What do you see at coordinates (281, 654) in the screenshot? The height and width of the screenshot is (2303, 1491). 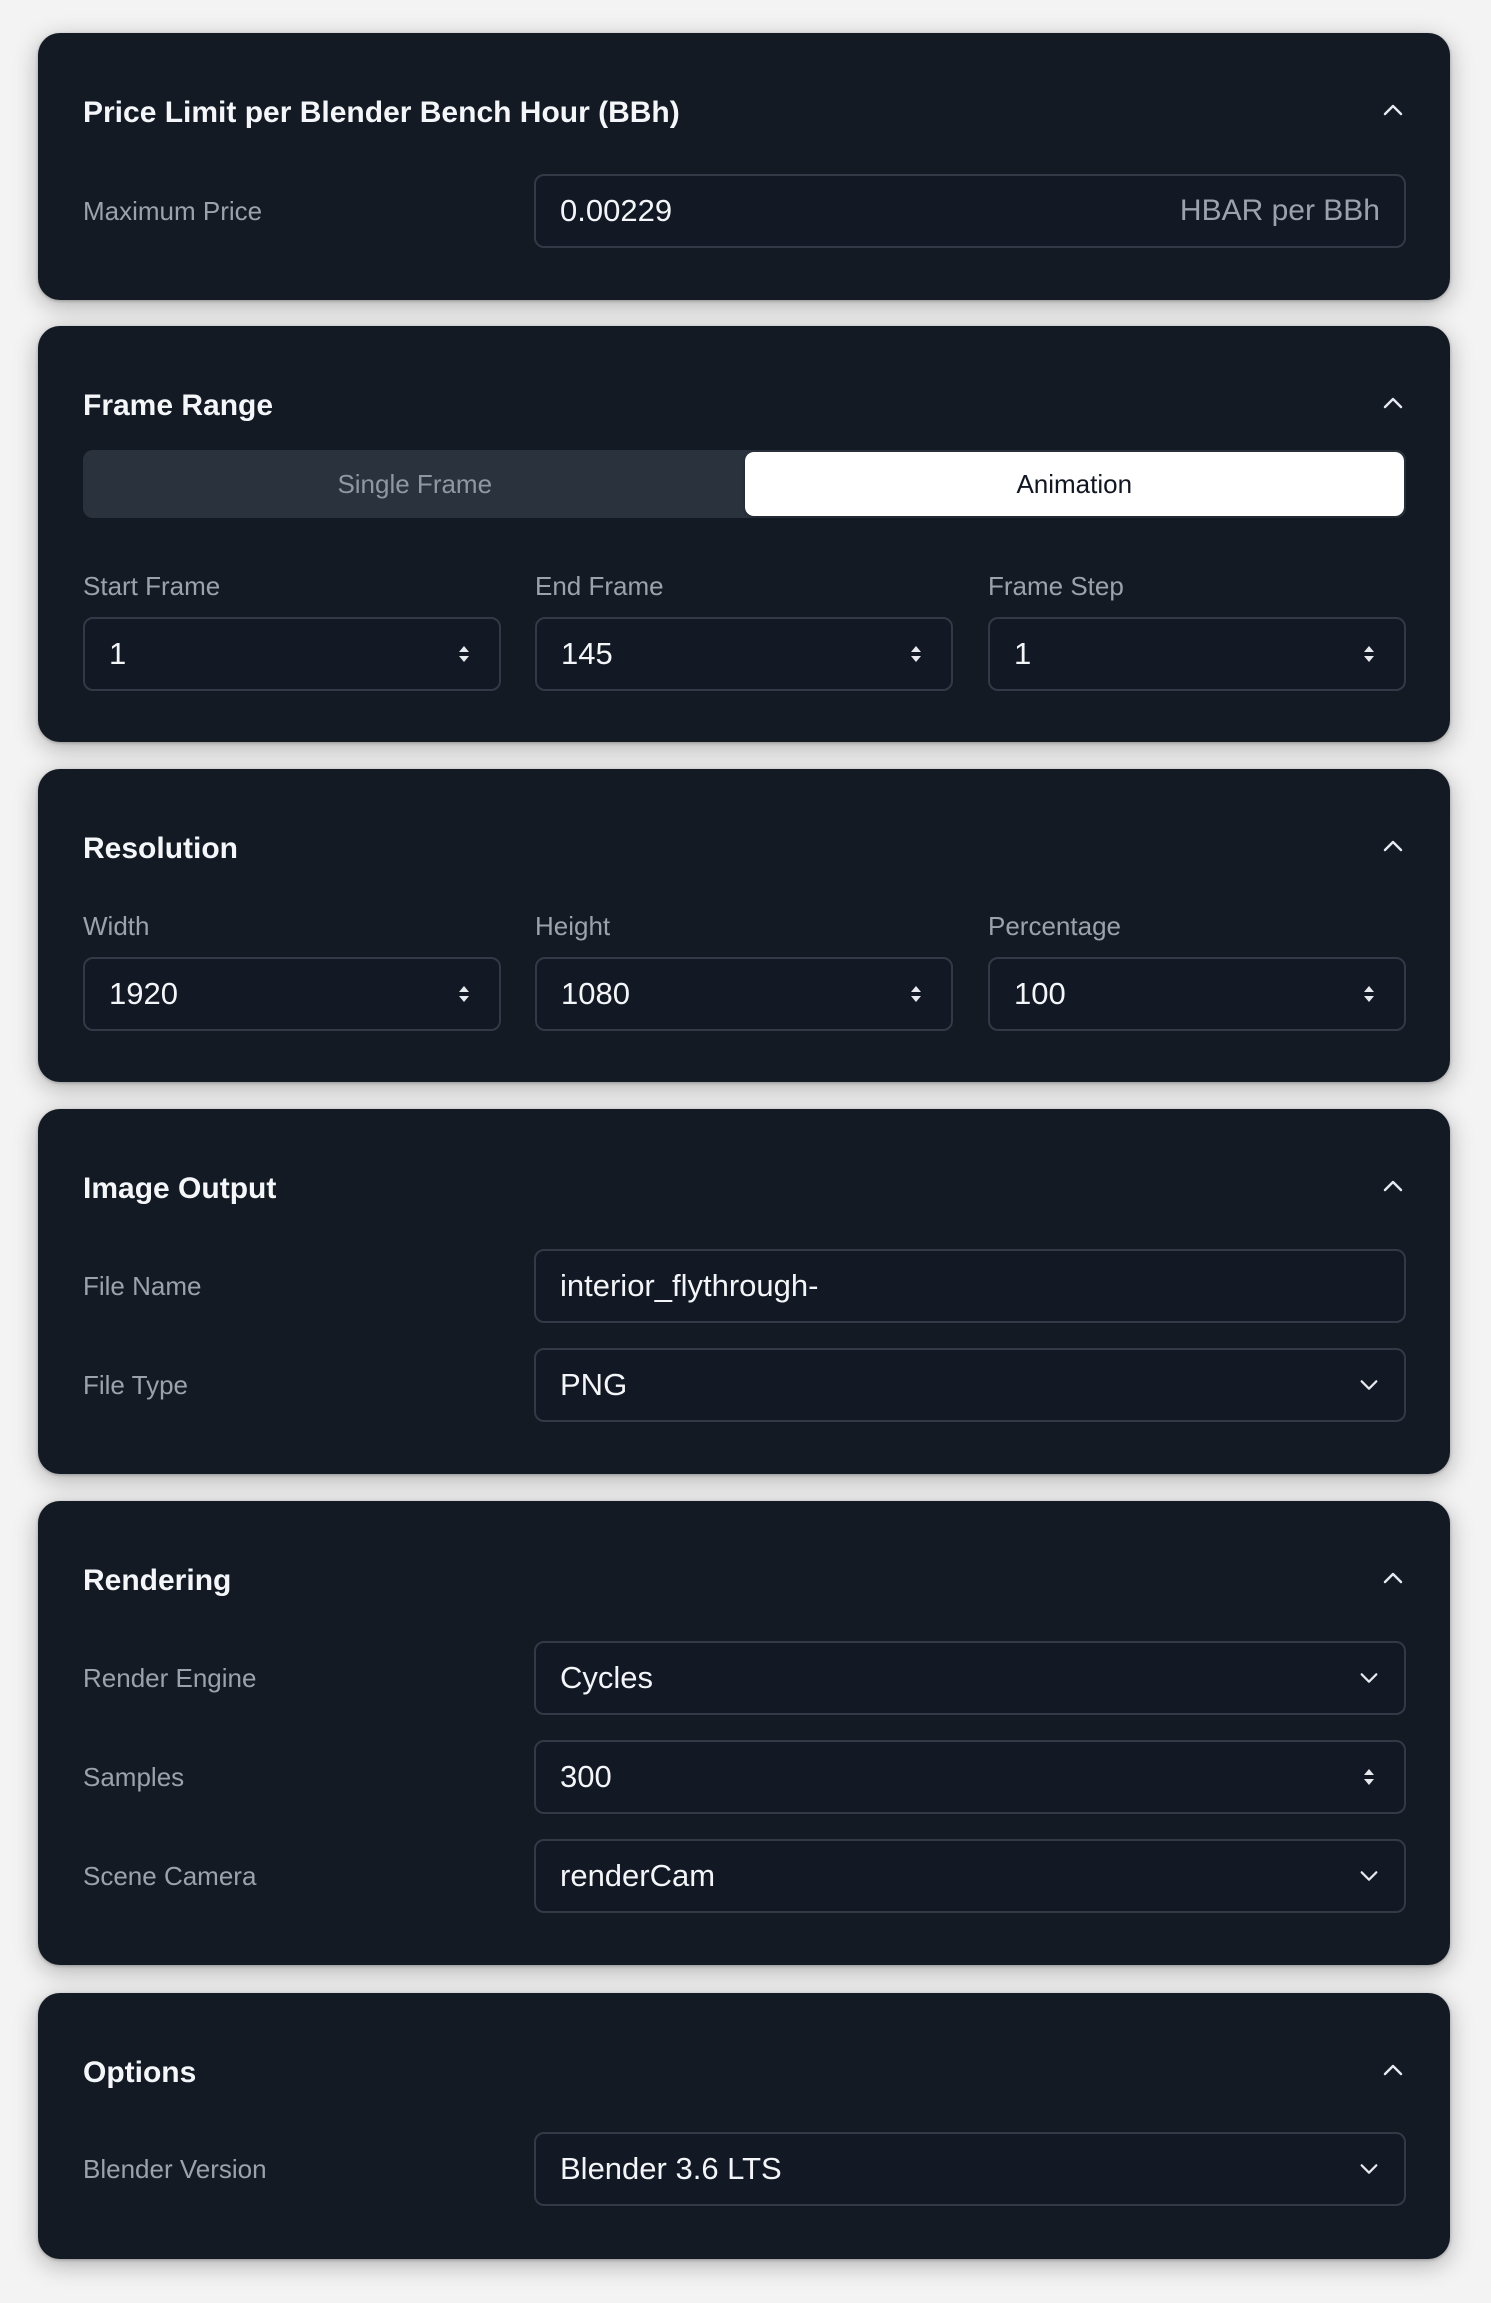 I see `start-frame-value: 1` at bounding box center [281, 654].